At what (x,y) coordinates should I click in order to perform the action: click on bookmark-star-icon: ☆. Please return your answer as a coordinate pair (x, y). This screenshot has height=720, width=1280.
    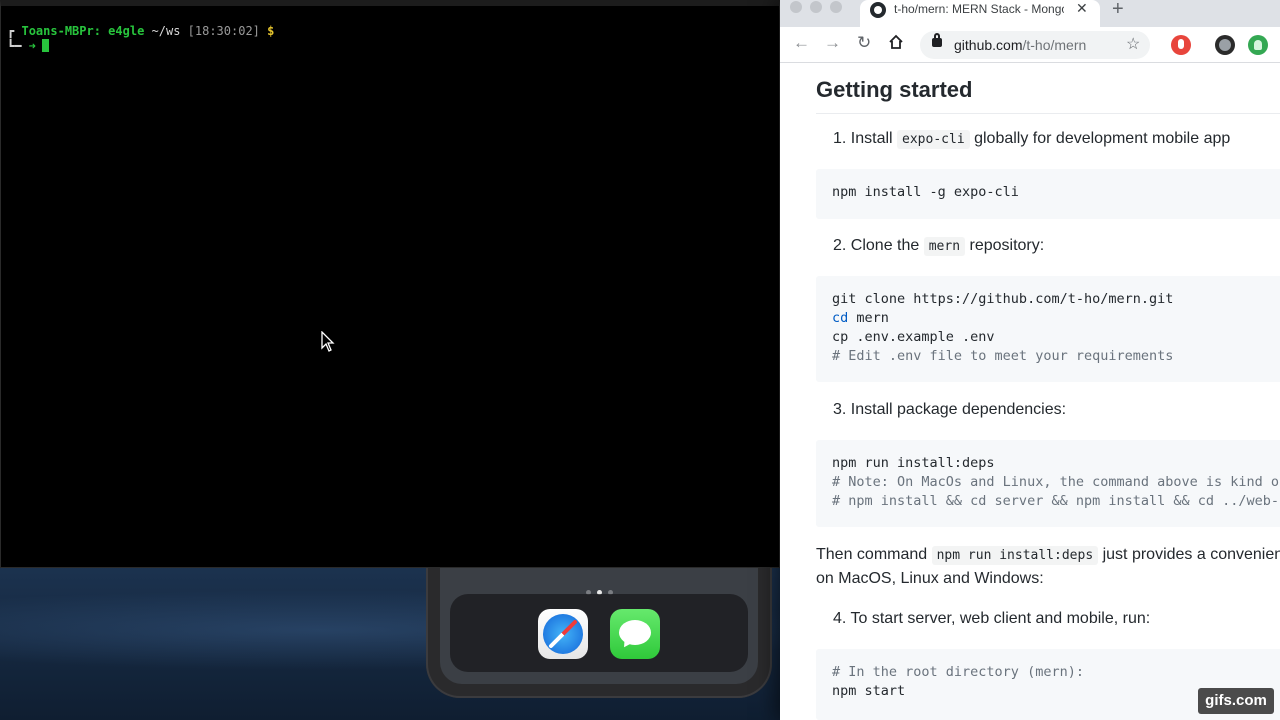
    Looking at the image, I should click on (1133, 44).